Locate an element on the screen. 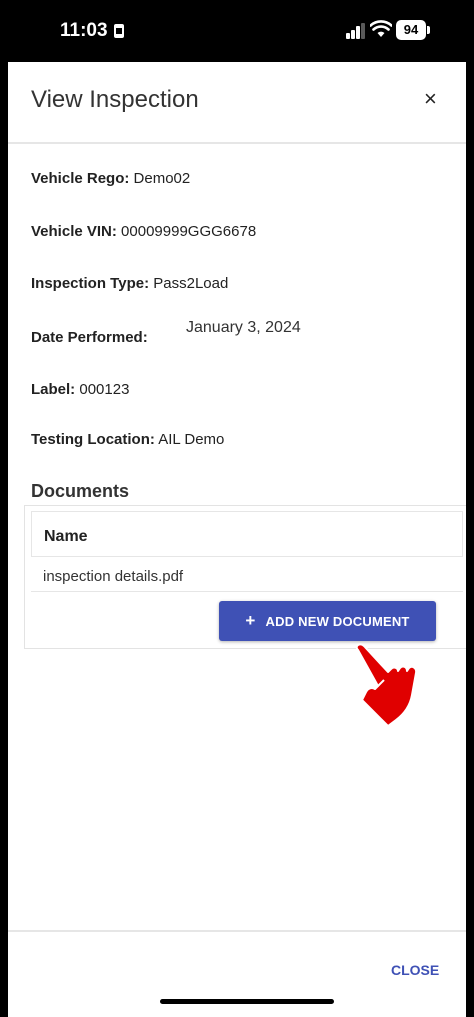 The image size is (474, 1017). wifi-icon is located at coordinates (381, 28).